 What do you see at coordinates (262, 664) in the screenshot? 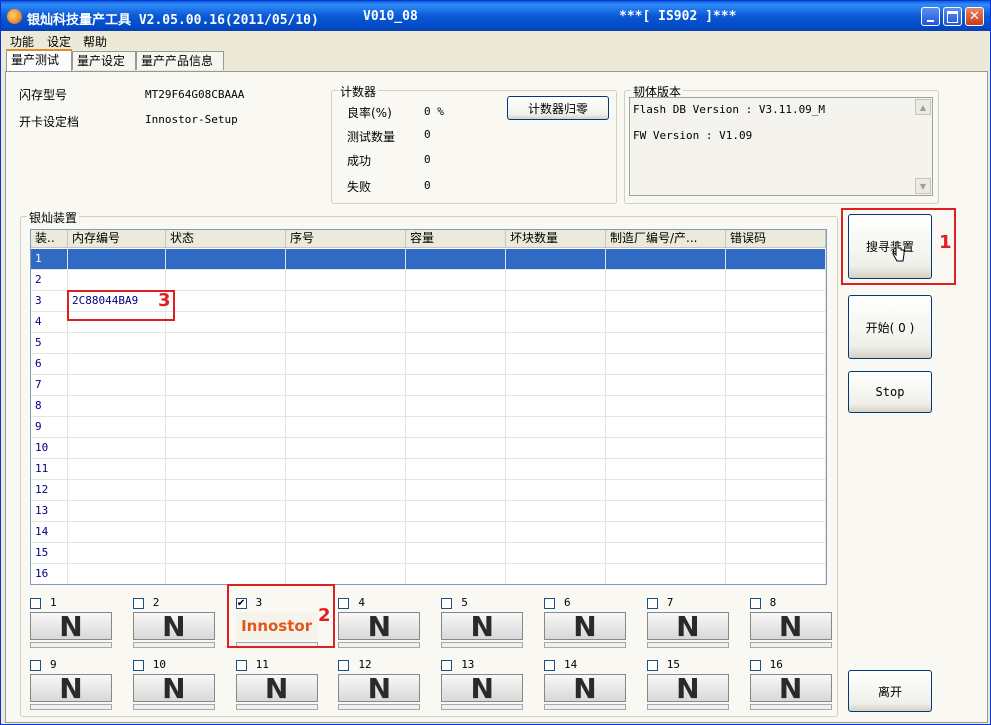
I see `slot-number: 11` at bounding box center [262, 664].